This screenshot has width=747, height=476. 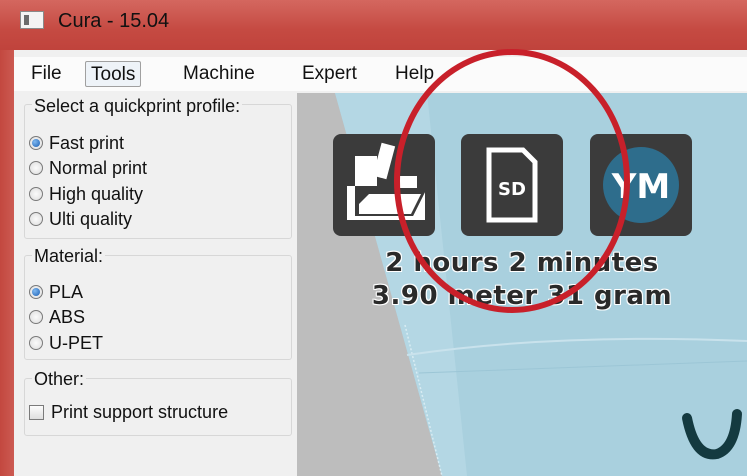 What do you see at coordinates (69, 256) in the screenshot?
I see `material-group-label: Material:` at bounding box center [69, 256].